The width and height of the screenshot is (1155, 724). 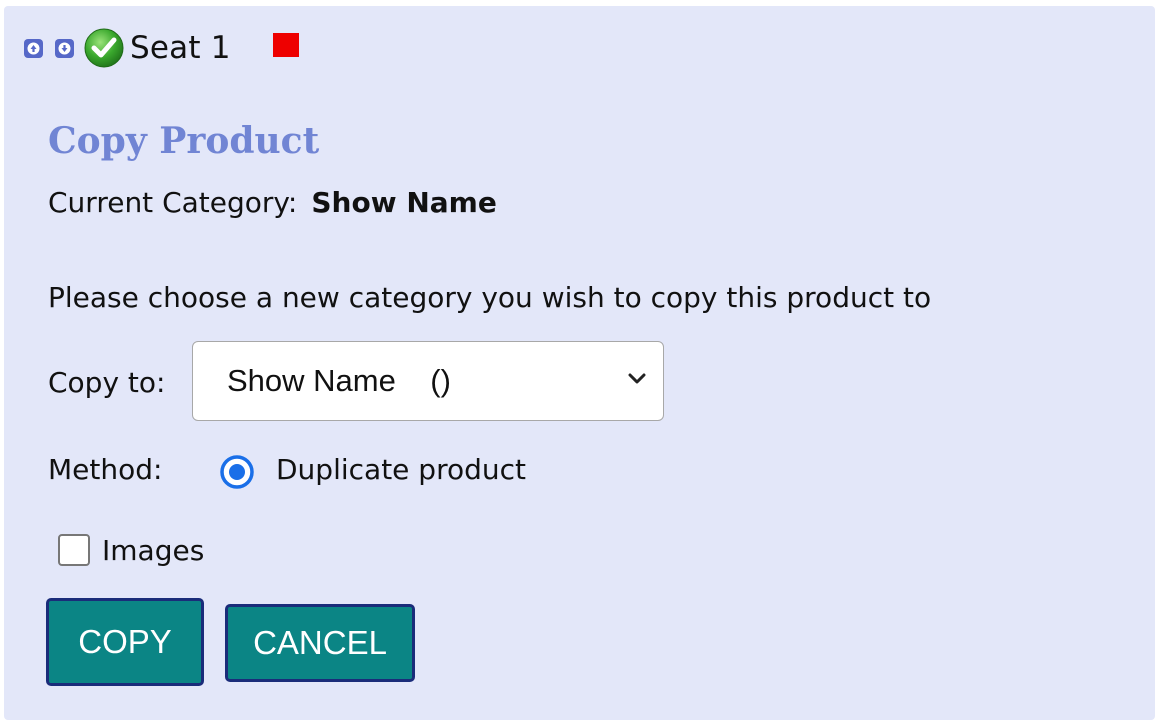 What do you see at coordinates (237, 472) in the screenshot?
I see `duplicate-product-radio` at bounding box center [237, 472].